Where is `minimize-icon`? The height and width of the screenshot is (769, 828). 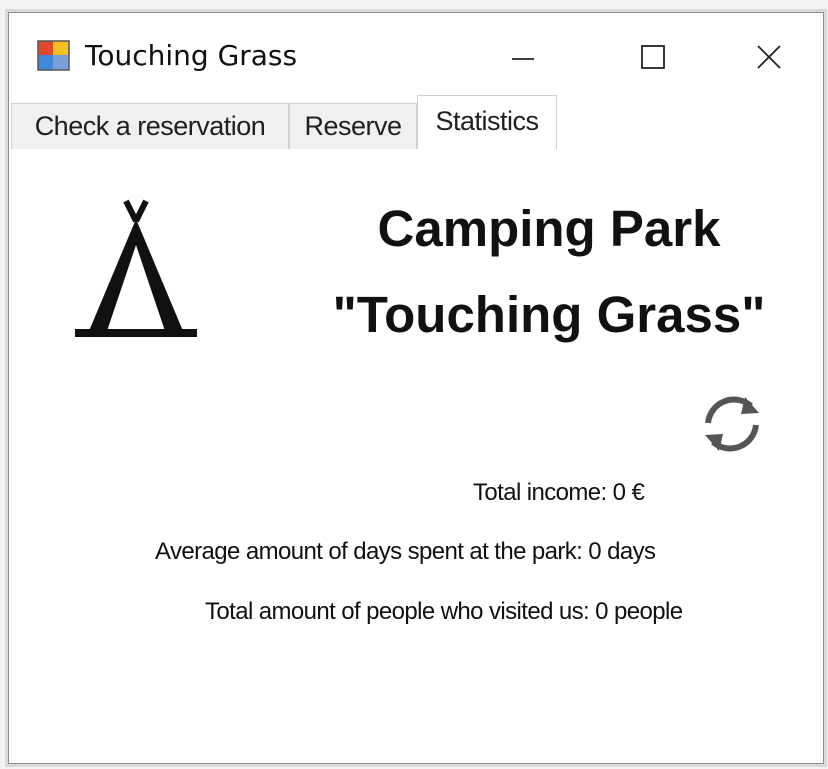 minimize-icon is located at coordinates (523, 59).